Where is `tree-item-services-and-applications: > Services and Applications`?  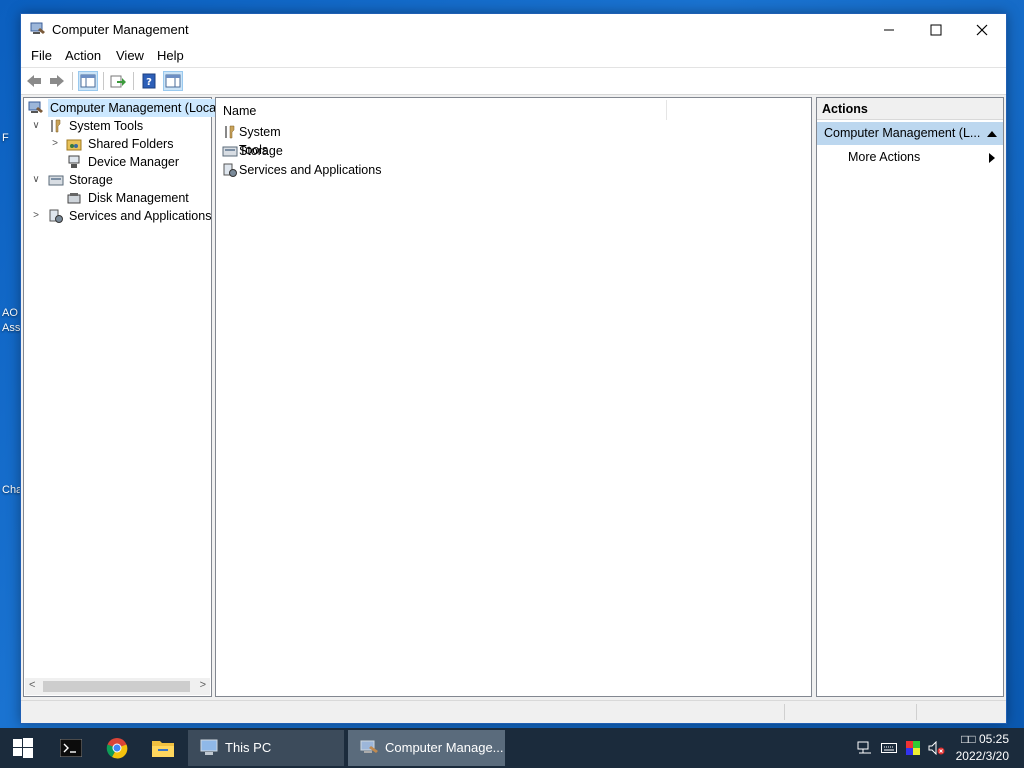
tree-item-services-and-applications: > Services and Applications is located at coordinates (118, 216).